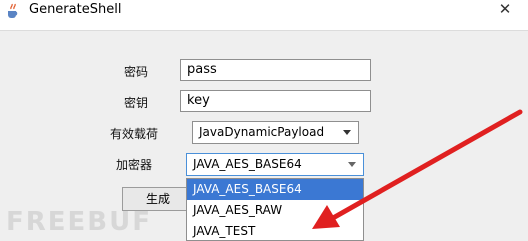 This screenshot has width=528, height=241. I want to click on close-icon: ✕, so click(505, 9).